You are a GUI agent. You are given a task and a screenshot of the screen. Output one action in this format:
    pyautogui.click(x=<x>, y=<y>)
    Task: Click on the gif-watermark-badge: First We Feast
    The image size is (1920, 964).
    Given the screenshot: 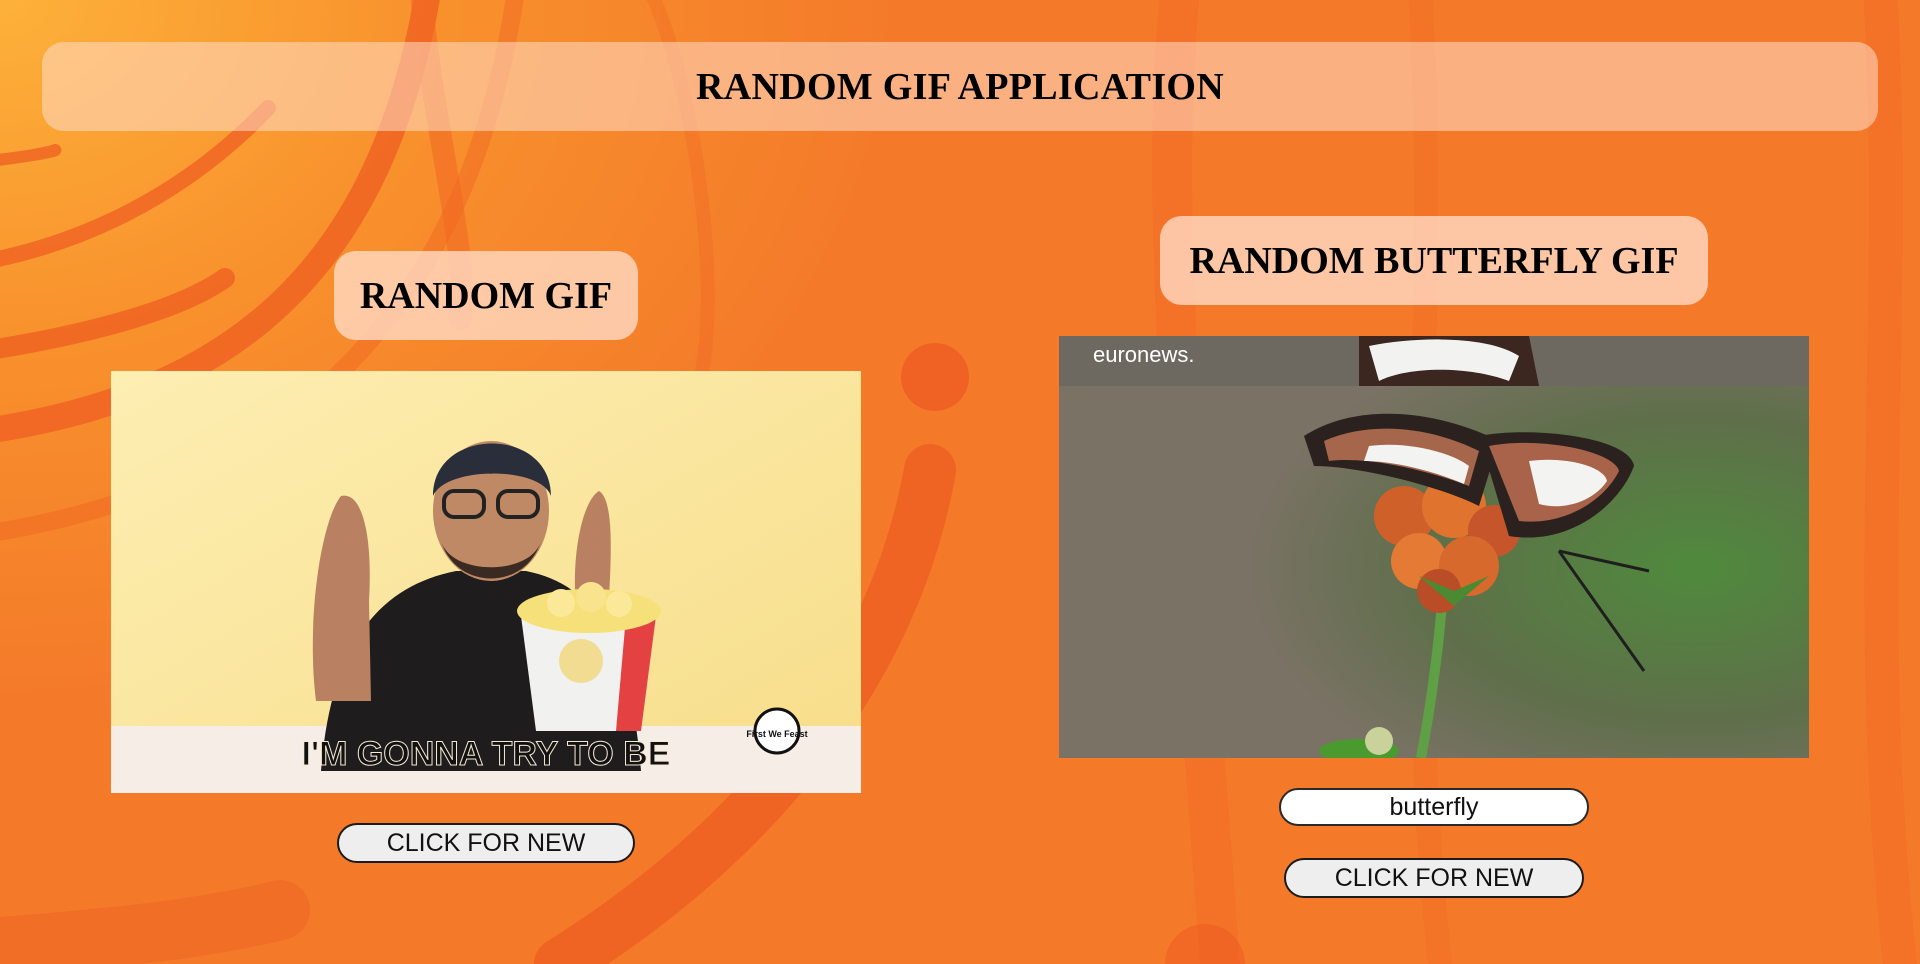 What is the action you would take?
    pyautogui.click(x=776, y=734)
    